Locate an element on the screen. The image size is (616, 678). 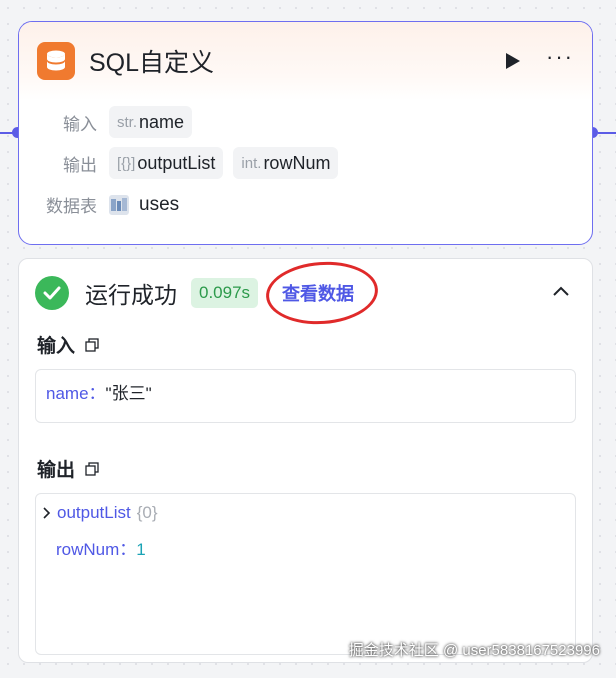
chevron-right-icon is located at coordinates (47, 513).